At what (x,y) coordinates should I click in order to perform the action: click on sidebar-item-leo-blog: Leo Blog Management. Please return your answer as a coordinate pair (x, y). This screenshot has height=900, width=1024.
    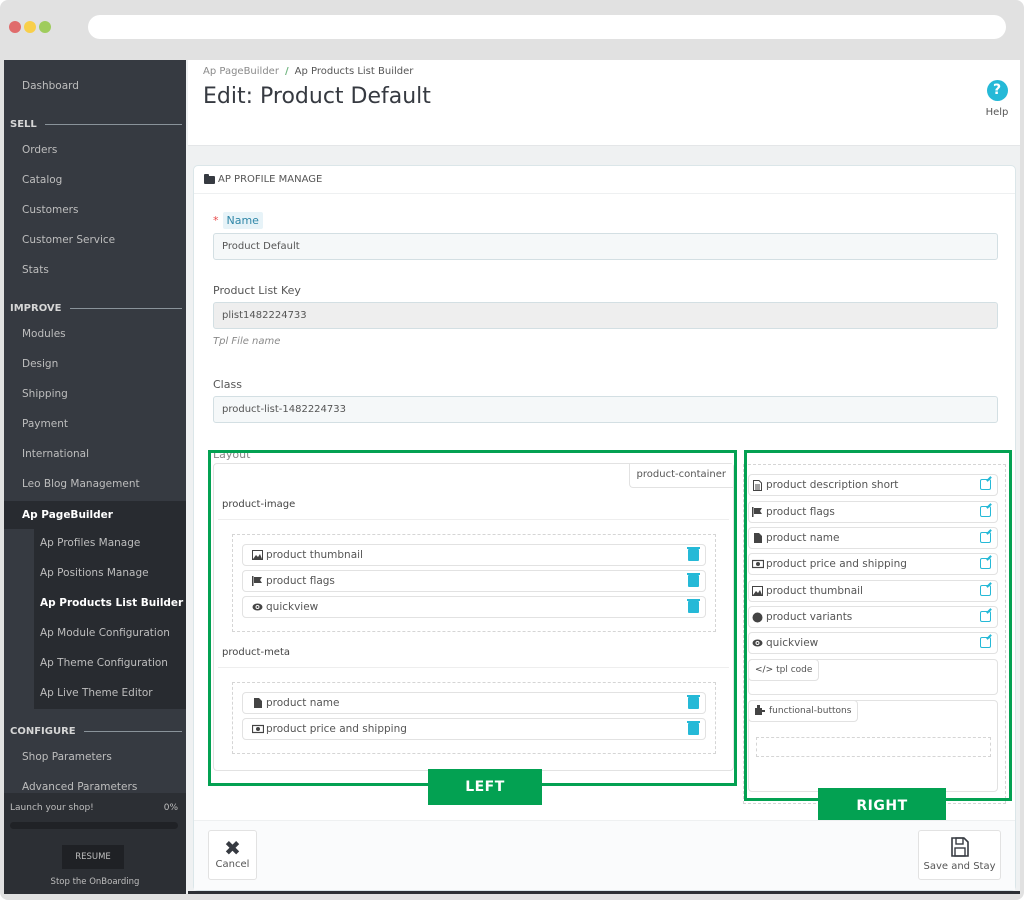
    Looking at the image, I should click on (81, 484).